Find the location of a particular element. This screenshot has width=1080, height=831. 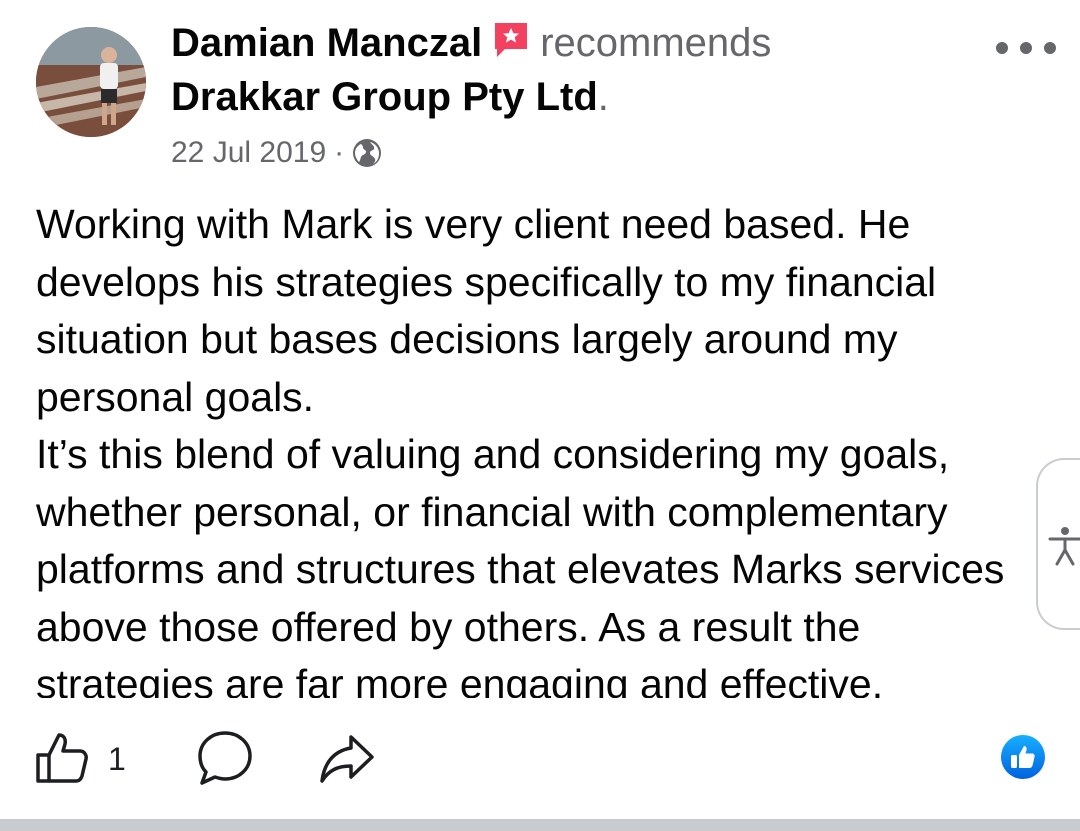

post-meta: 22 Jul 2019 · is located at coordinates (276, 153).